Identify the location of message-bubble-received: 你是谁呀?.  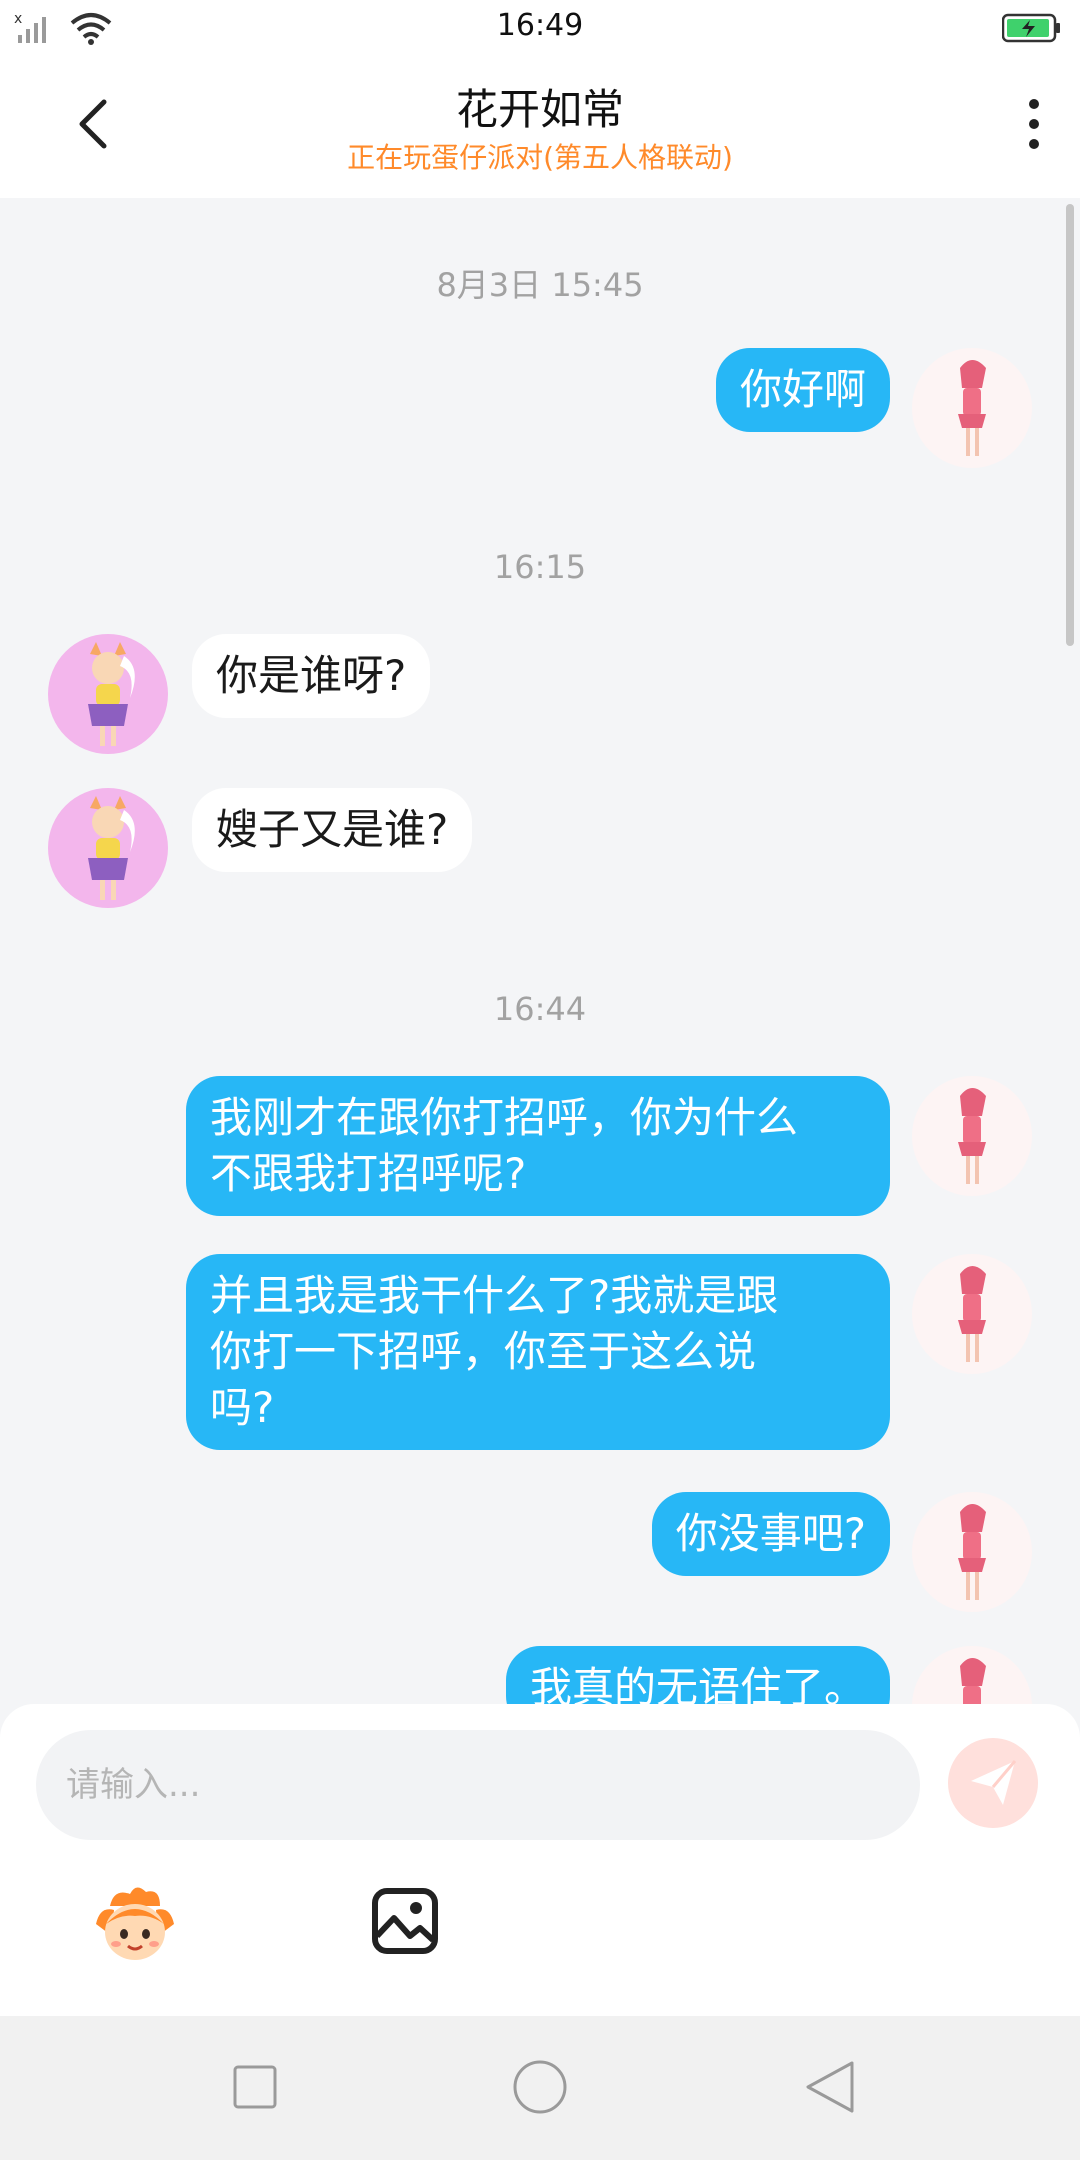
(311, 676).